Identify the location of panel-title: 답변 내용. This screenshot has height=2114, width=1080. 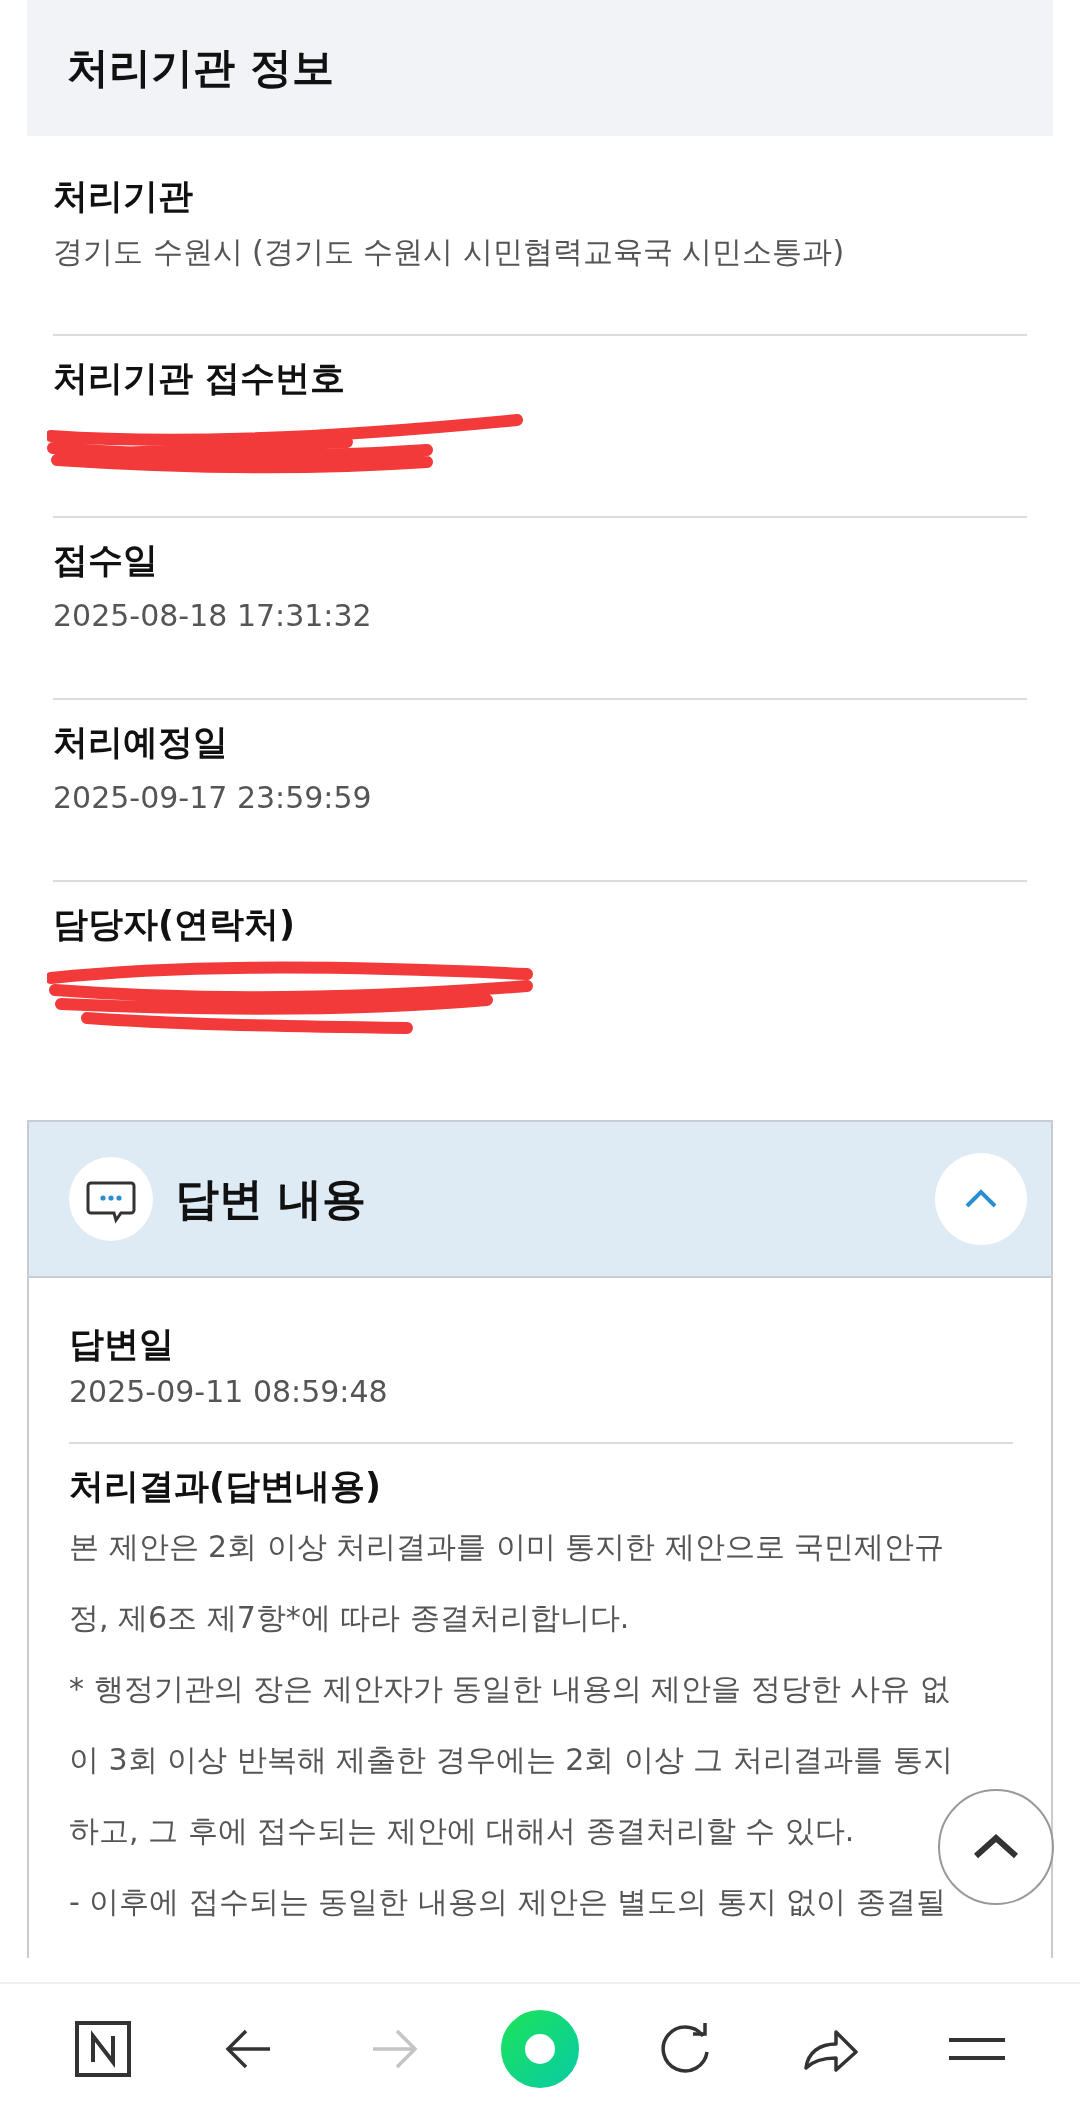
(271, 1198).